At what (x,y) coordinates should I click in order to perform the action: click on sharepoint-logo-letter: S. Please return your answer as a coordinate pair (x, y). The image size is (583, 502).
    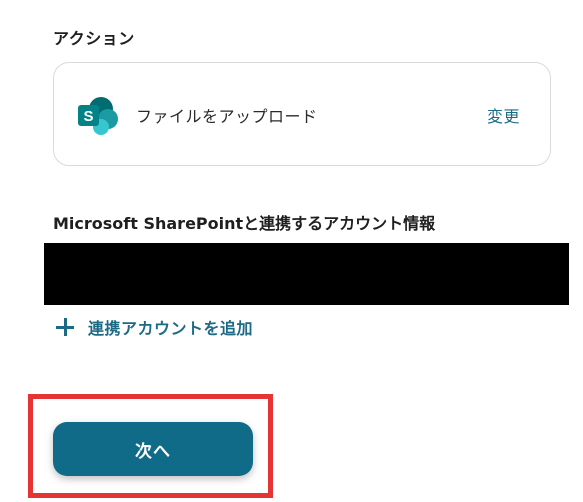
    Looking at the image, I should click on (88, 116).